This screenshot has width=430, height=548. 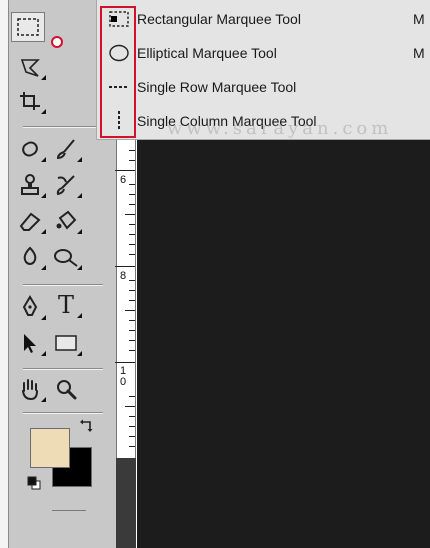 I want to click on badge-dot, so click(x=57, y=42).